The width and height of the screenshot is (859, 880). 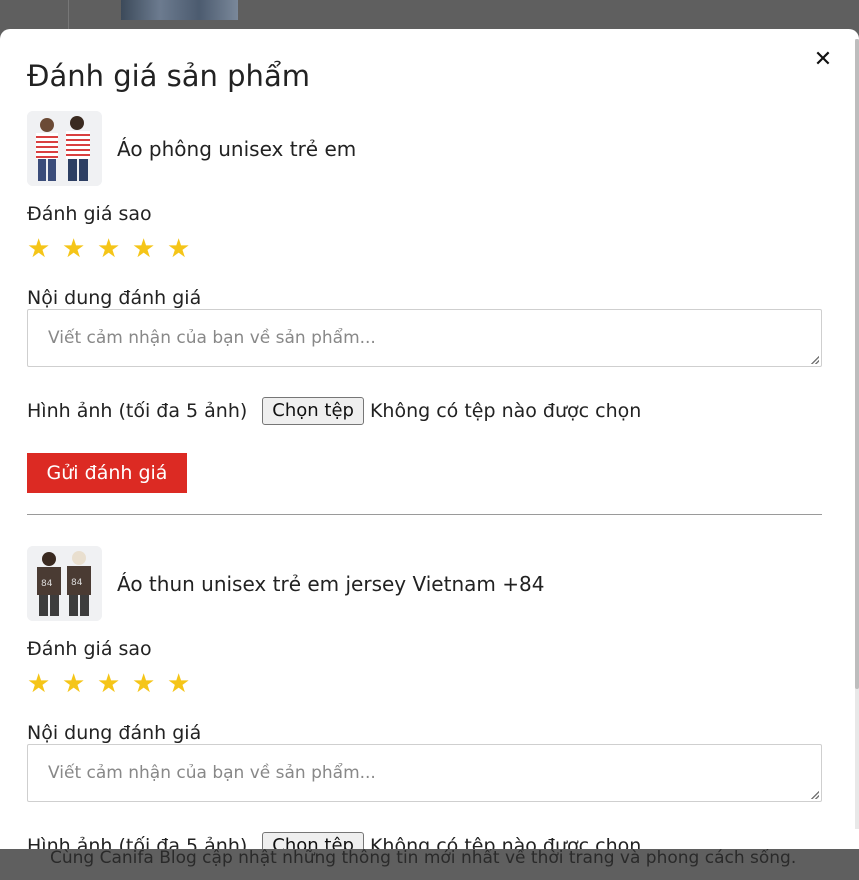 I want to click on scrollbar-thumb, so click(x=857, y=364).